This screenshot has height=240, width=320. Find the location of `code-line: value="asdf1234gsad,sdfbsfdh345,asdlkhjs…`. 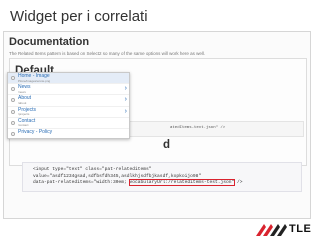

code-line: value="asdf1234gsad,sdfbsfdh345,asdlkhjs… is located at coordinates (117, 176).